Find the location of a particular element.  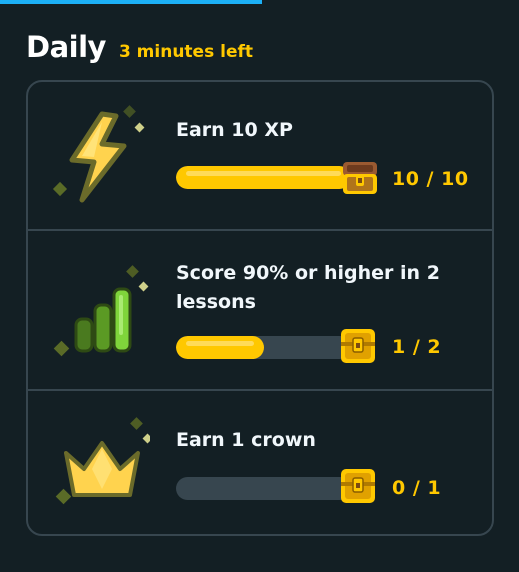

section-title: Daily is located at coordinates (66, 47).